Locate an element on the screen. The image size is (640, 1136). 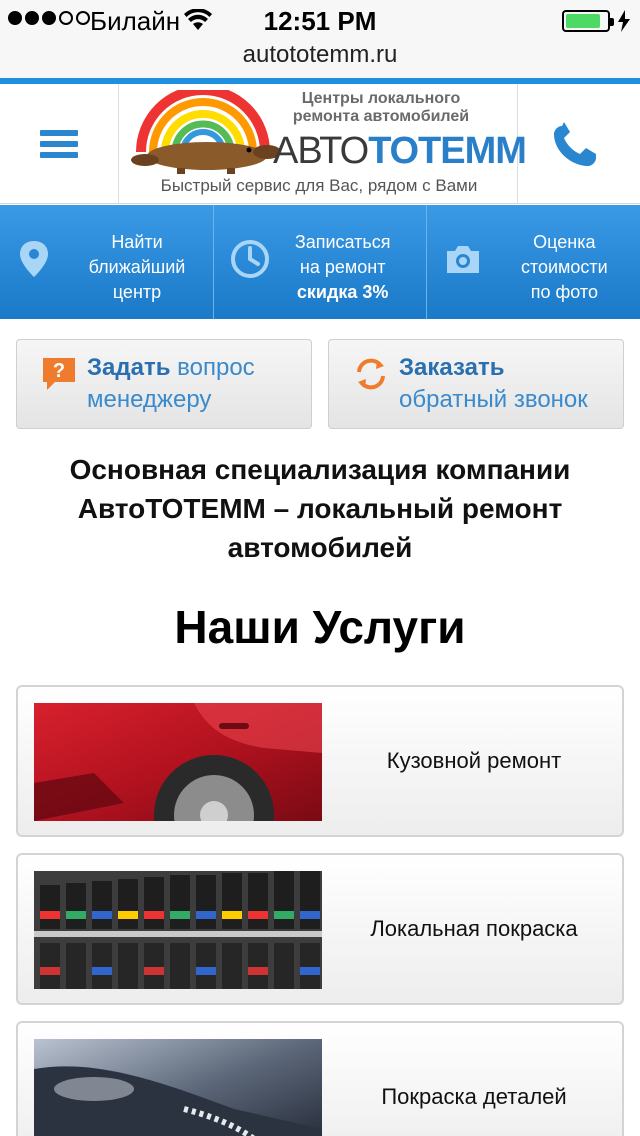
service-label: Покраска деталей is located at coordinates (474, 1096).